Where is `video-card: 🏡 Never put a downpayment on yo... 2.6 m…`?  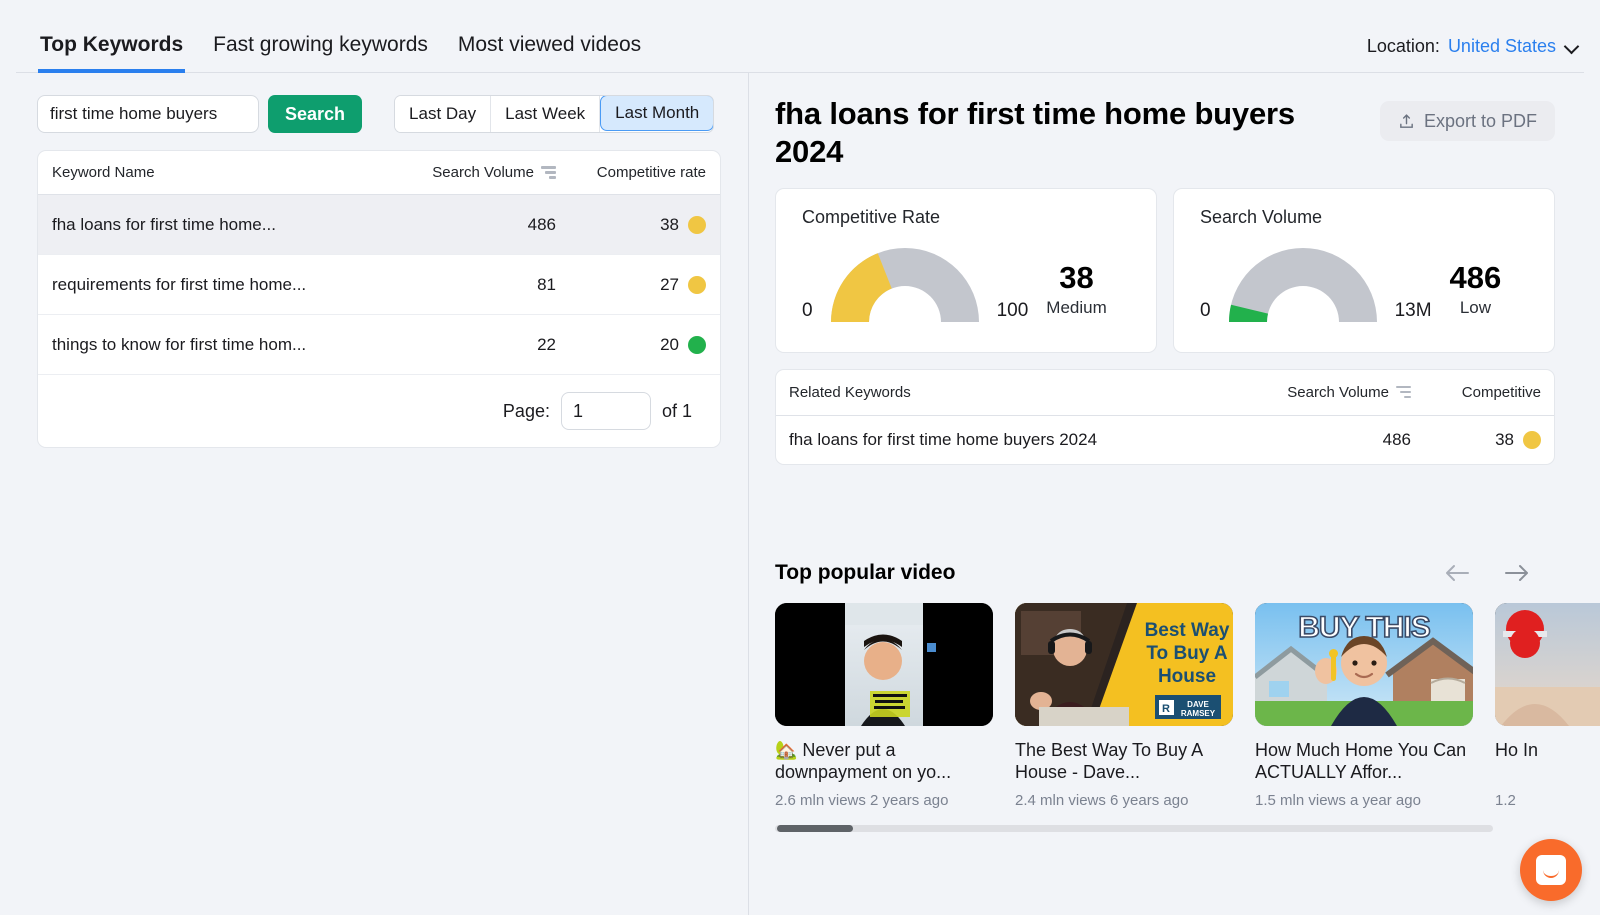
video-card: 🏡 Never put a downpayment on yo... 2.6 m… is located at coordinates (884, 705).